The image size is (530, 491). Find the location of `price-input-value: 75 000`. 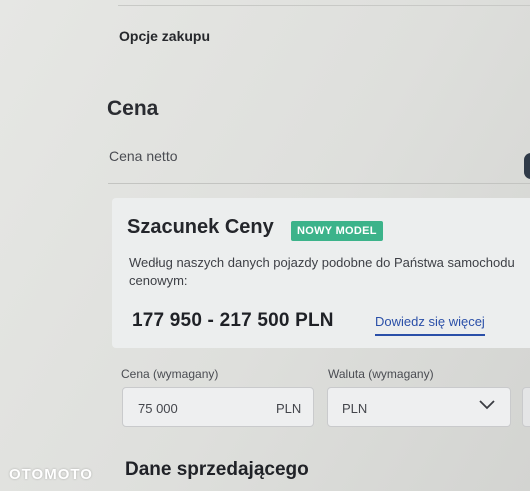

price-input-value: 75 000 is located at coordinates (158, 408).